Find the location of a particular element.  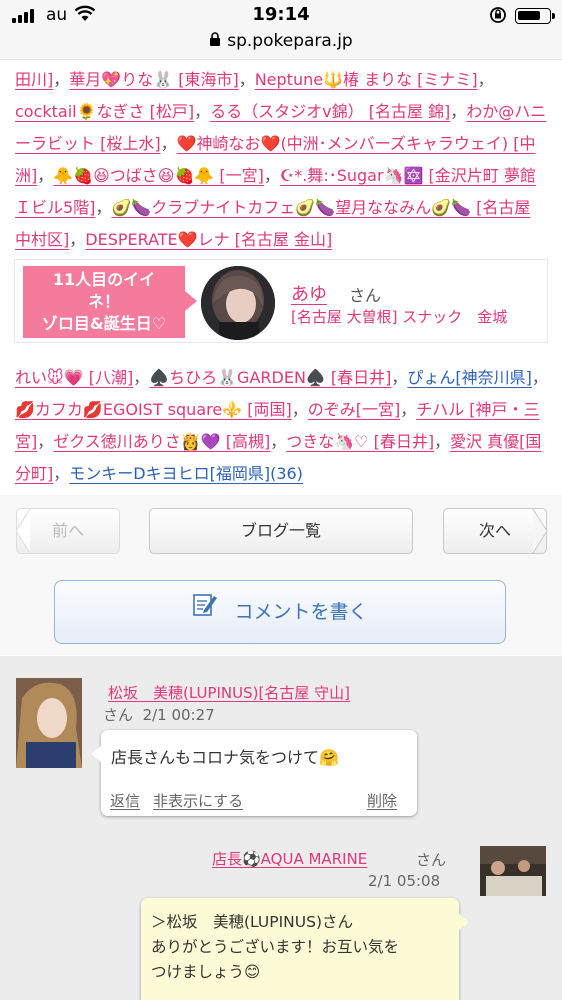

user-link: DESPERATE❤️レナ [名古屋 金山] is located at coordinates (208, 239).